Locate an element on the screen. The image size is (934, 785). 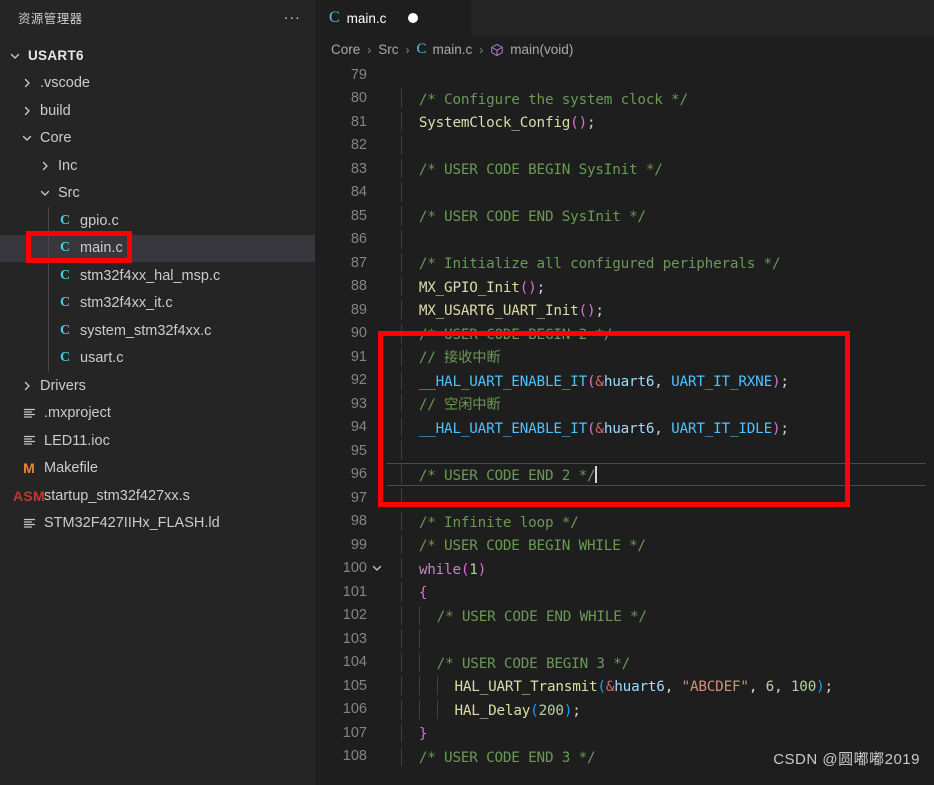
code-line-100: 100 while(1) is located at coordinates (624, 569).